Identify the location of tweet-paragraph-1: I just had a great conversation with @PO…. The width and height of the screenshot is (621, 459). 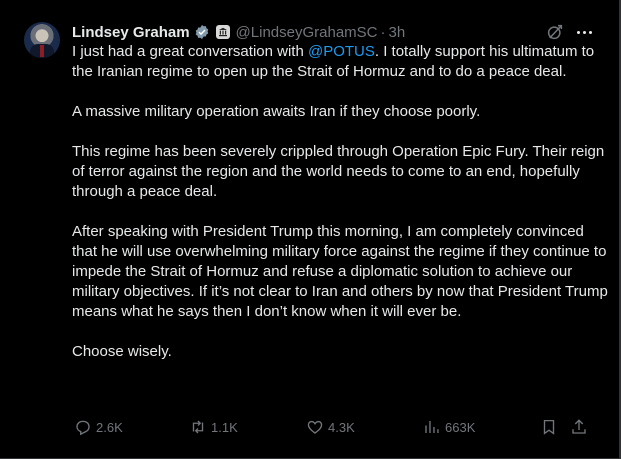
(333, 61).